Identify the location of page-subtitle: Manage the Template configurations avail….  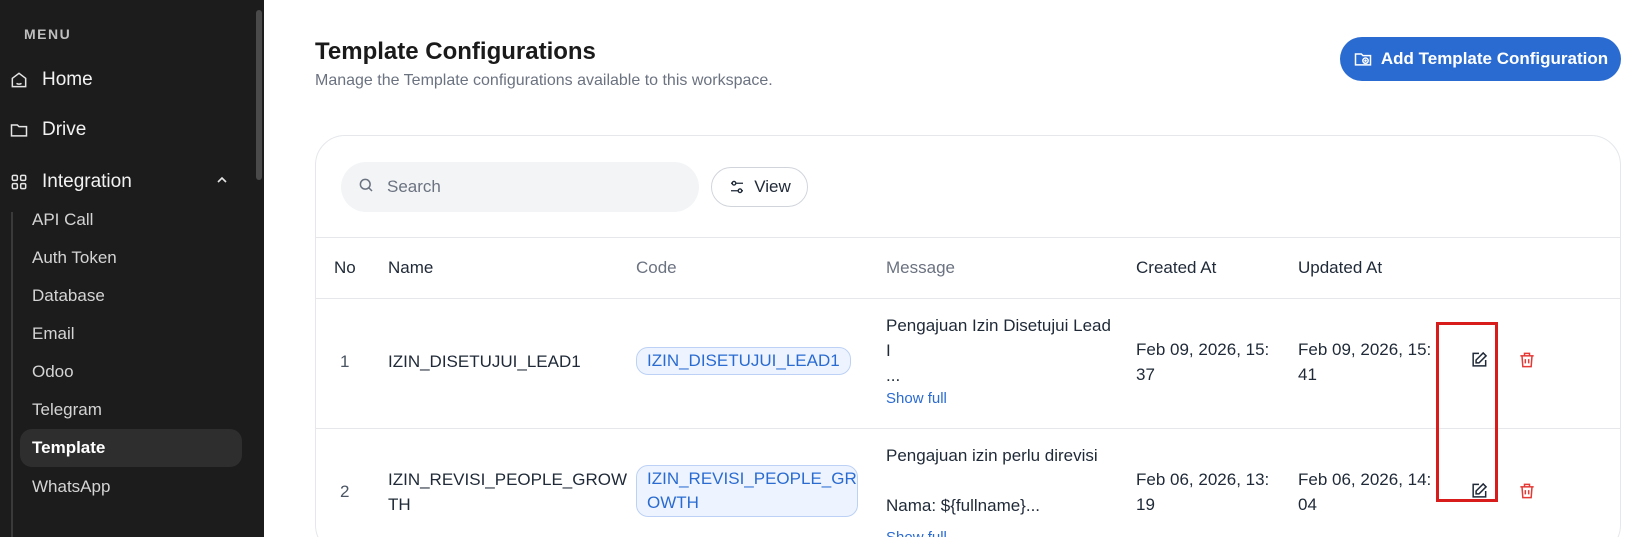
(544, 80).